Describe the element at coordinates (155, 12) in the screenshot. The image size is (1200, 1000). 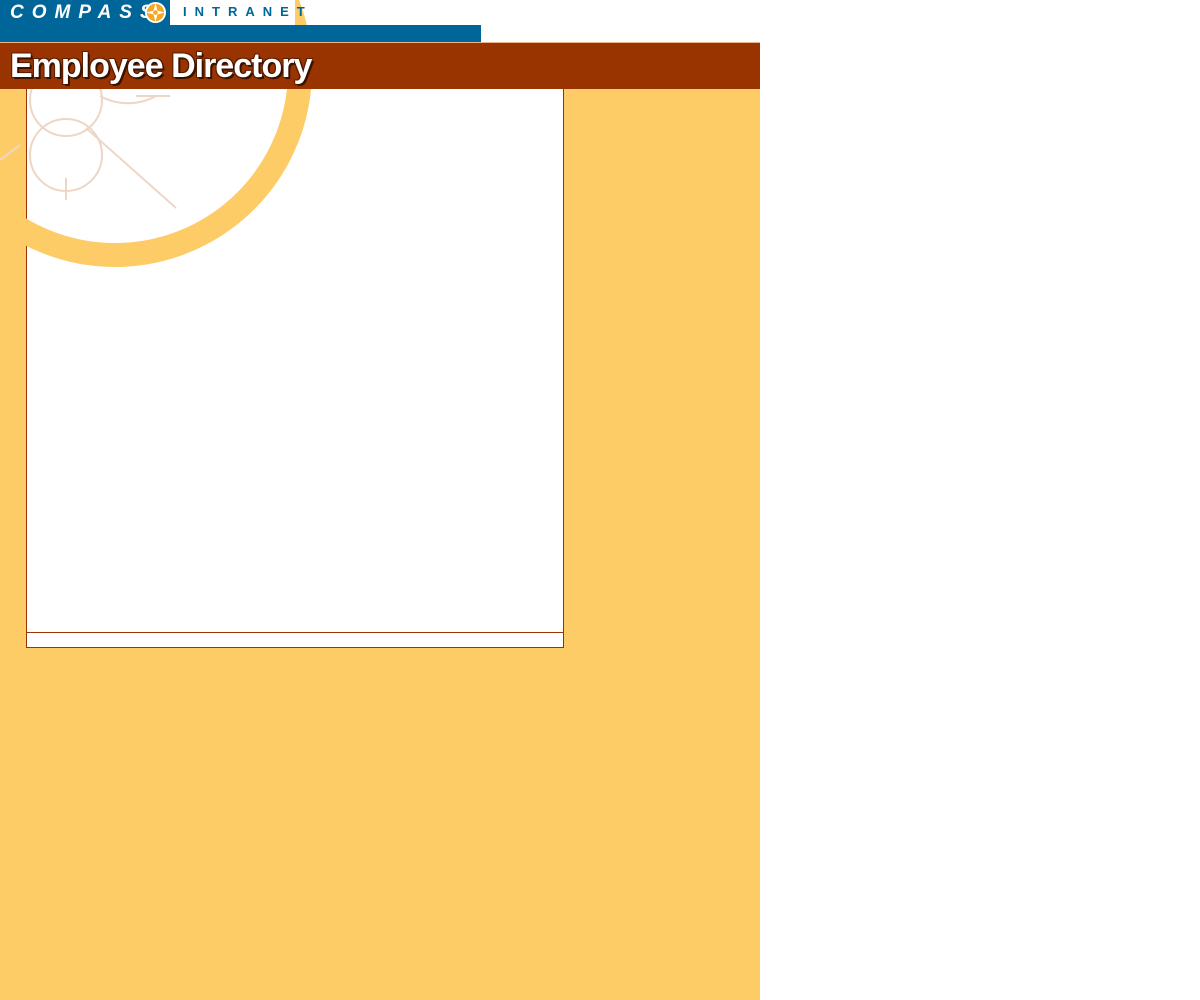
I see `compass-rose-icon` at that location.